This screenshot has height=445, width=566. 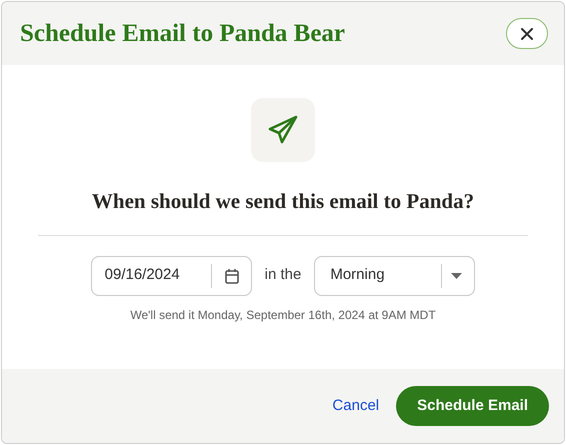 I want to click on cancel-link: Cancel, so click(x=356, y=406).